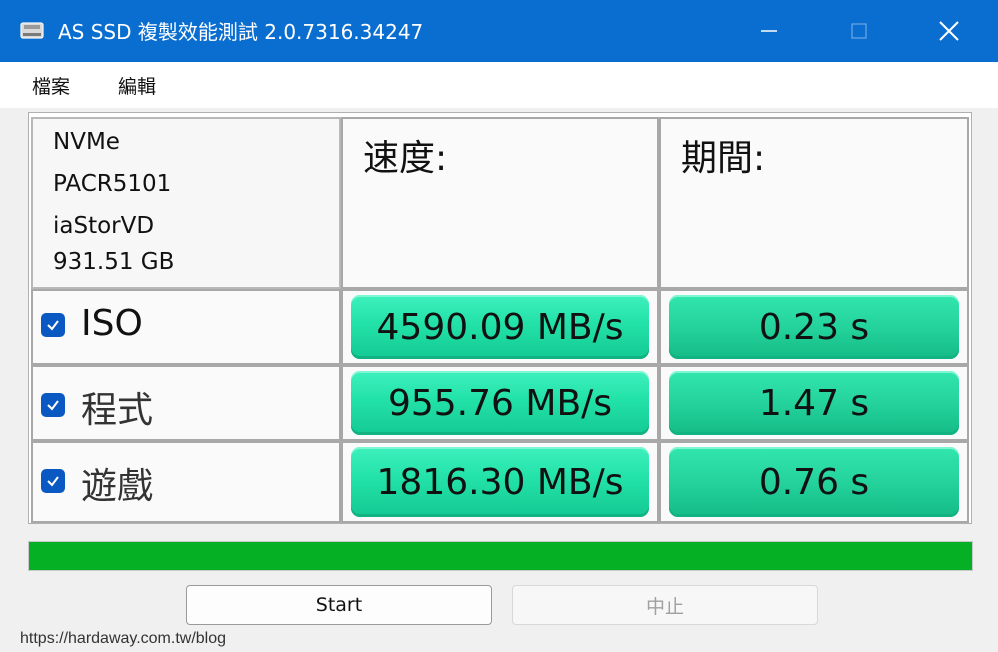 The width and height of the screenshot is (998, 652). What do you see at coordinates (32, 30) in the screenshot?
I see `drive-icon` at bounding box center [32, 30].